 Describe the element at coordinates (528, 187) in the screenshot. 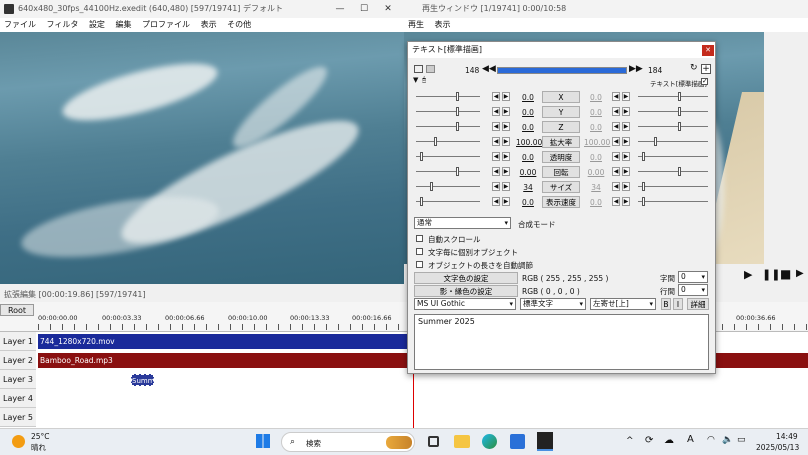

I see `param-left-value: 34` at that location.